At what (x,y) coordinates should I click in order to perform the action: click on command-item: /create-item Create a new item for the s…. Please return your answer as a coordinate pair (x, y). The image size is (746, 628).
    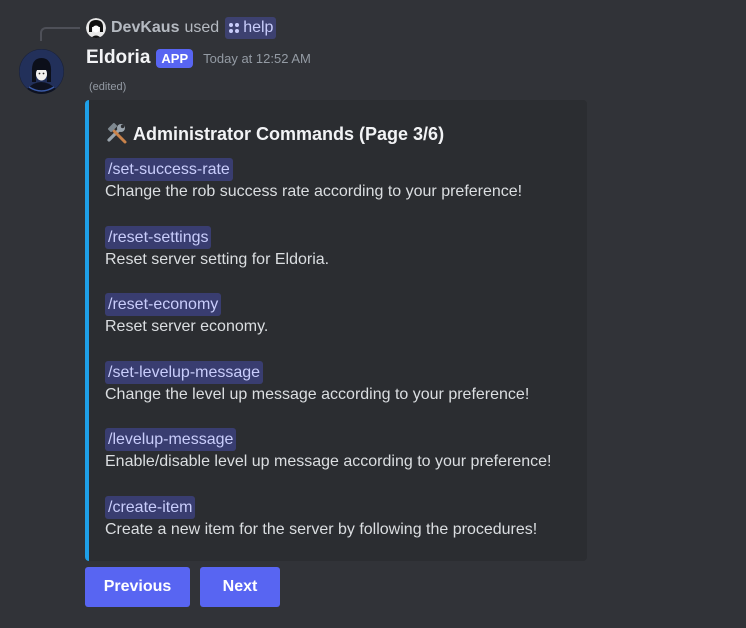
    Looking at the image, I should click on (321, 518).